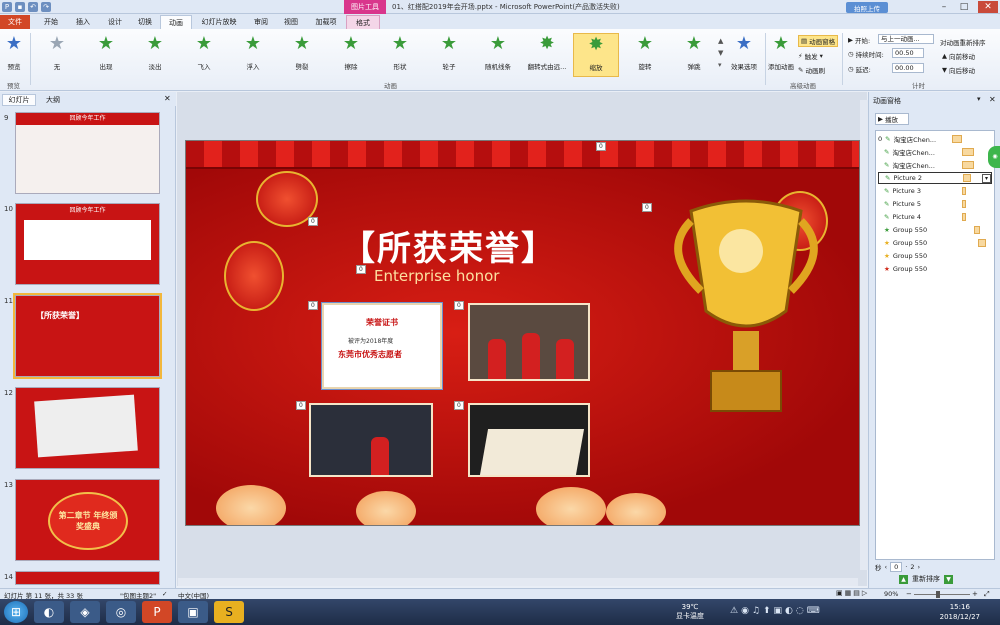 This screenshot has width=1000, height=625. I want to click on trigger-button: ⚡ 触发 ▾, so click(810, 56).